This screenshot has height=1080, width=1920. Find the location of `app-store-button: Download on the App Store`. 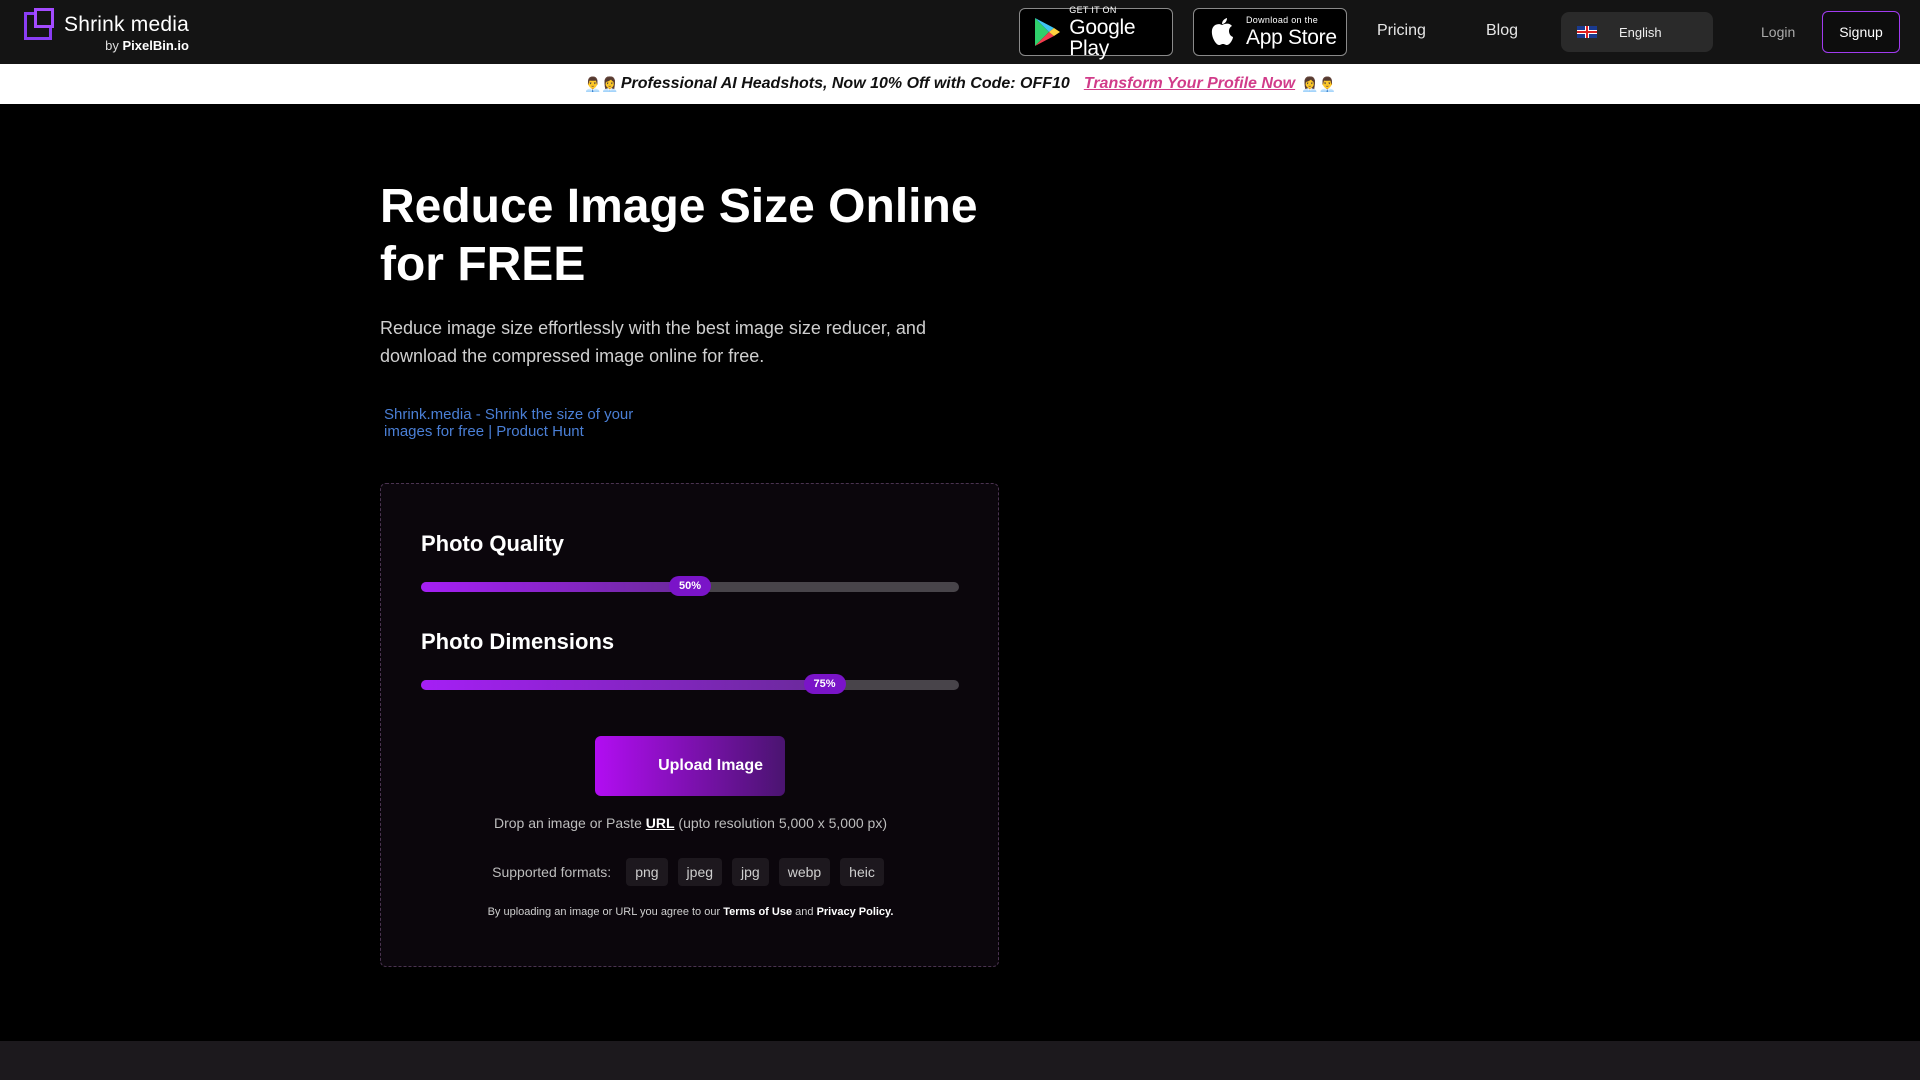

app-store-button: Download on the App Store is located at coordinates (1270, 32).